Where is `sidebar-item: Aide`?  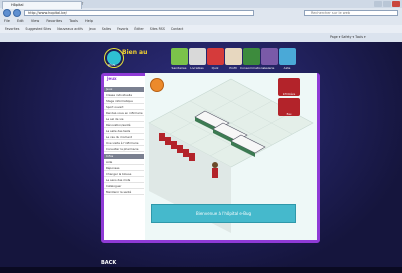 sidebar-item: Aide is located at coordinates (124, 162).